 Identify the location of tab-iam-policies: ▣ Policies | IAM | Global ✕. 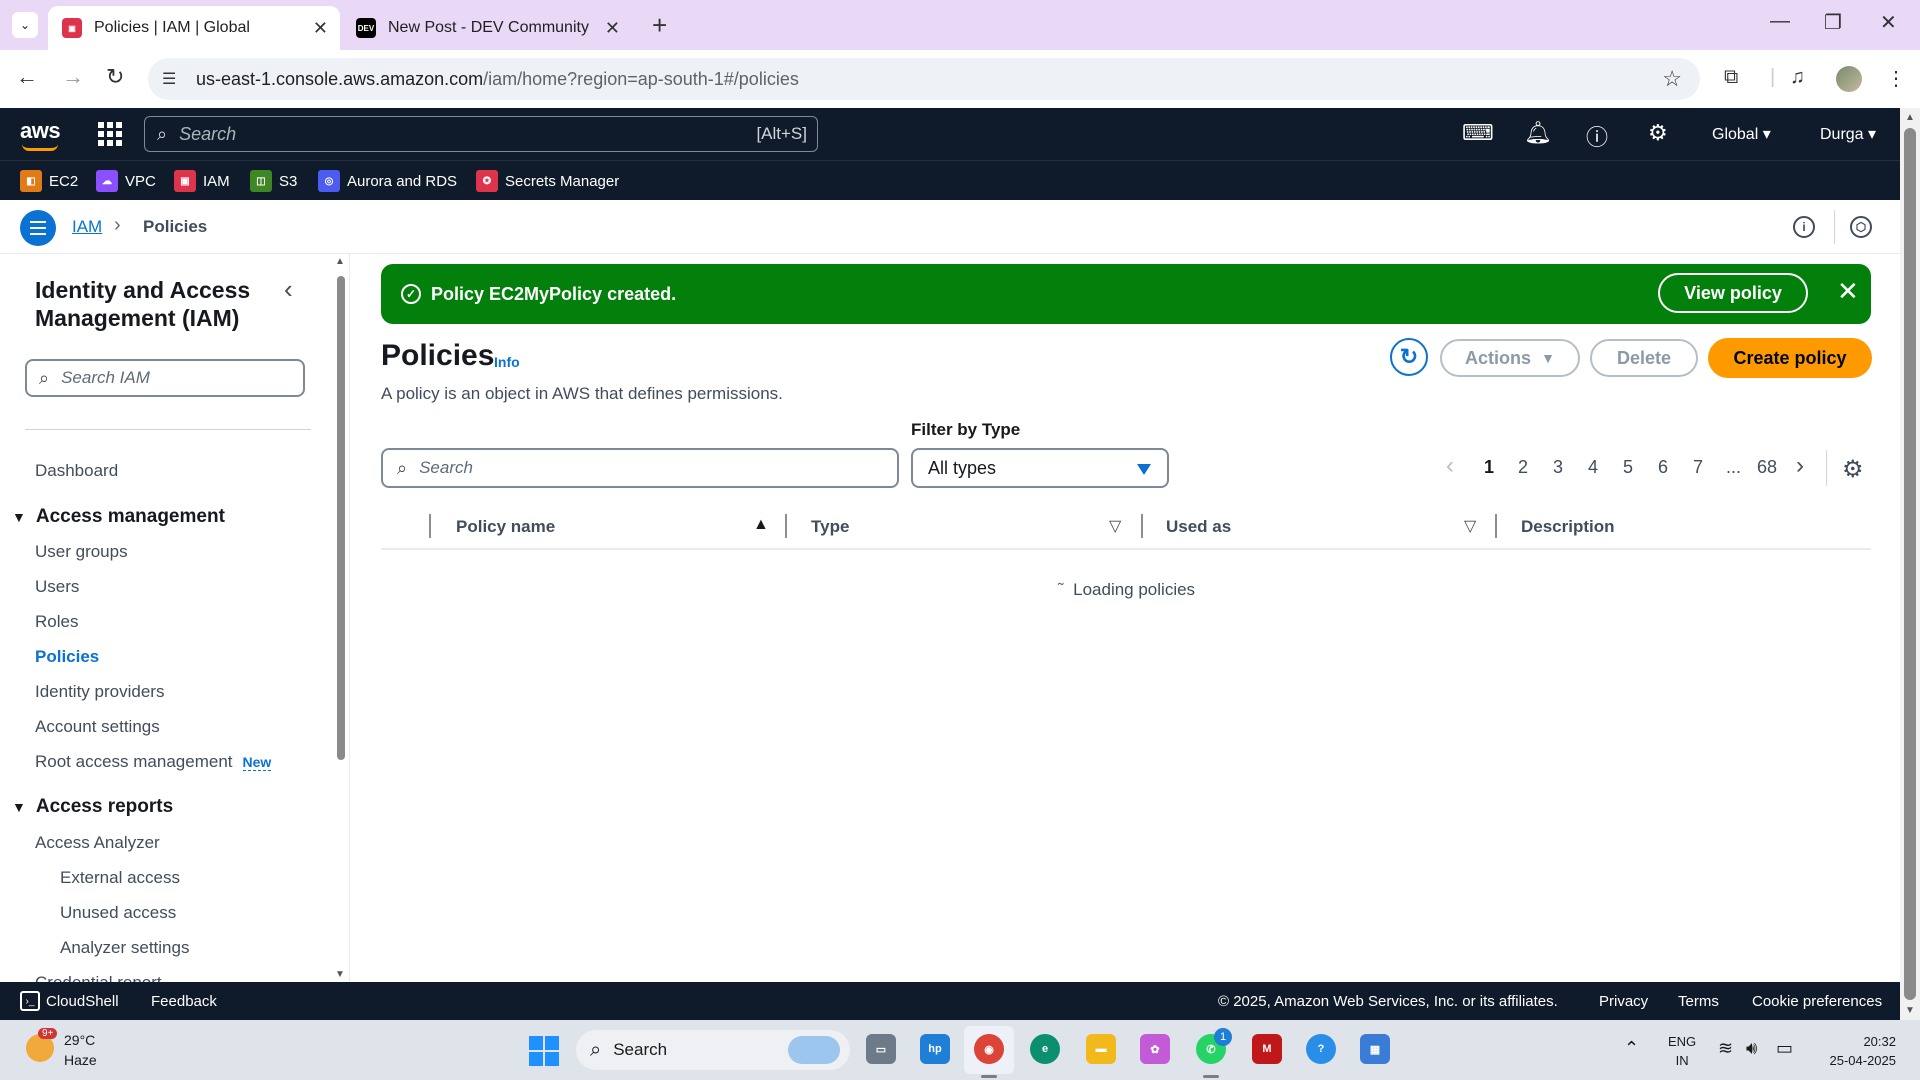
(194, 28).